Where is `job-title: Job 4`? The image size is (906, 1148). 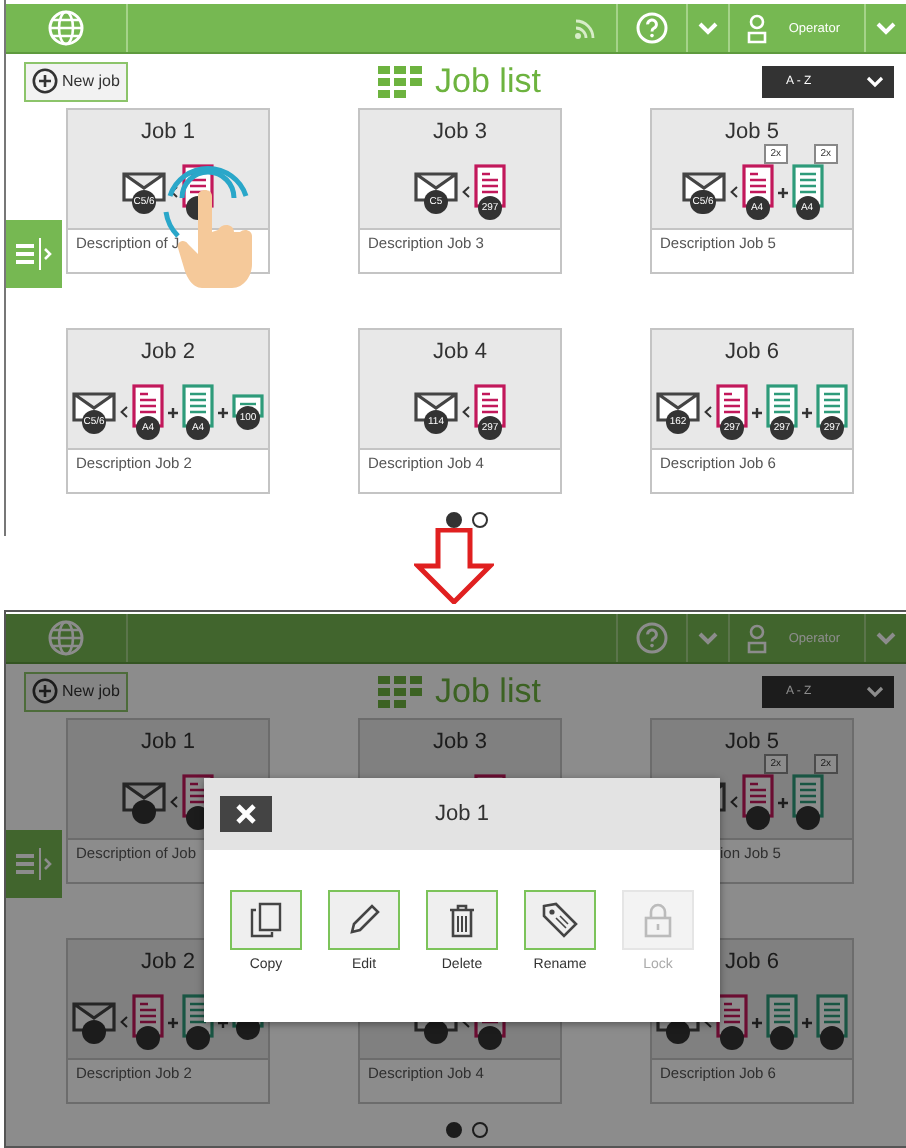 job-title: Job 4 is located at coordinates (460, 352).